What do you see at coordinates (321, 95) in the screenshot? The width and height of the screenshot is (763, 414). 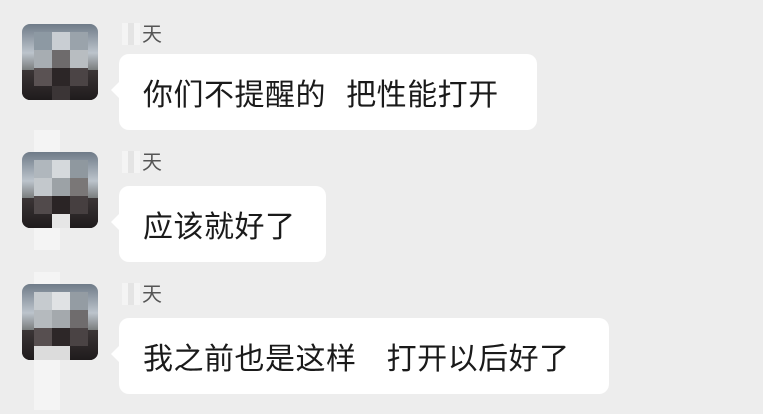 I see `message-text: 你们不提醒的 把性能打开` at bounding box center [321, 95].